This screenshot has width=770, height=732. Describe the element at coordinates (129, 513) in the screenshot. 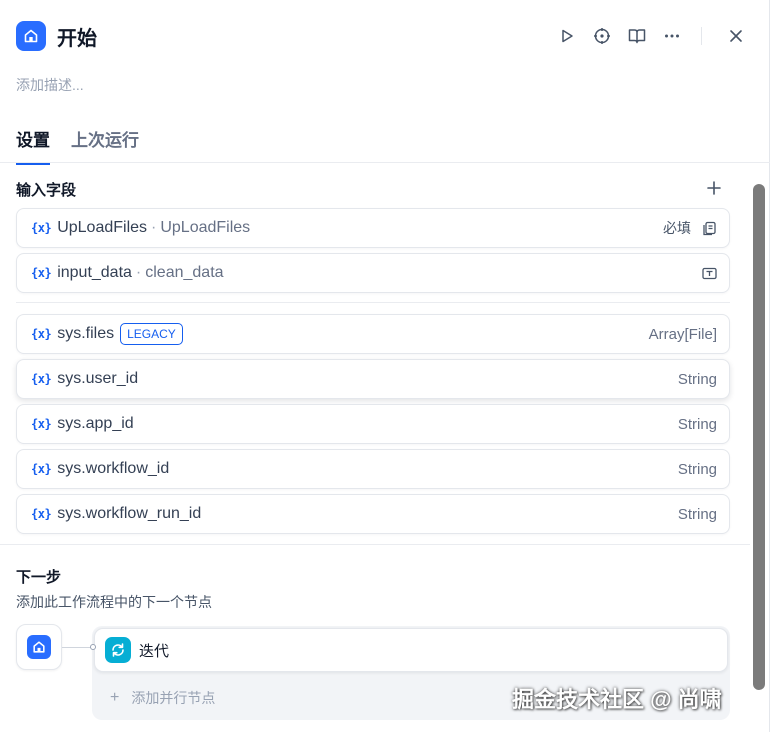

I see `var-name: sys.workflow_run_id` at that location.